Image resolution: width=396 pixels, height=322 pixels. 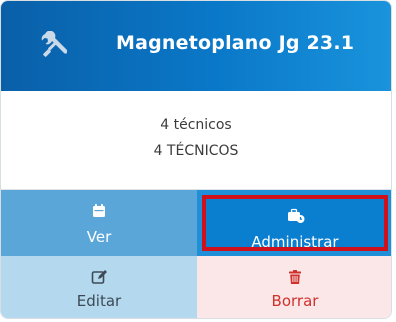 I want to click on trash-icon, so click(x=295, y=277).